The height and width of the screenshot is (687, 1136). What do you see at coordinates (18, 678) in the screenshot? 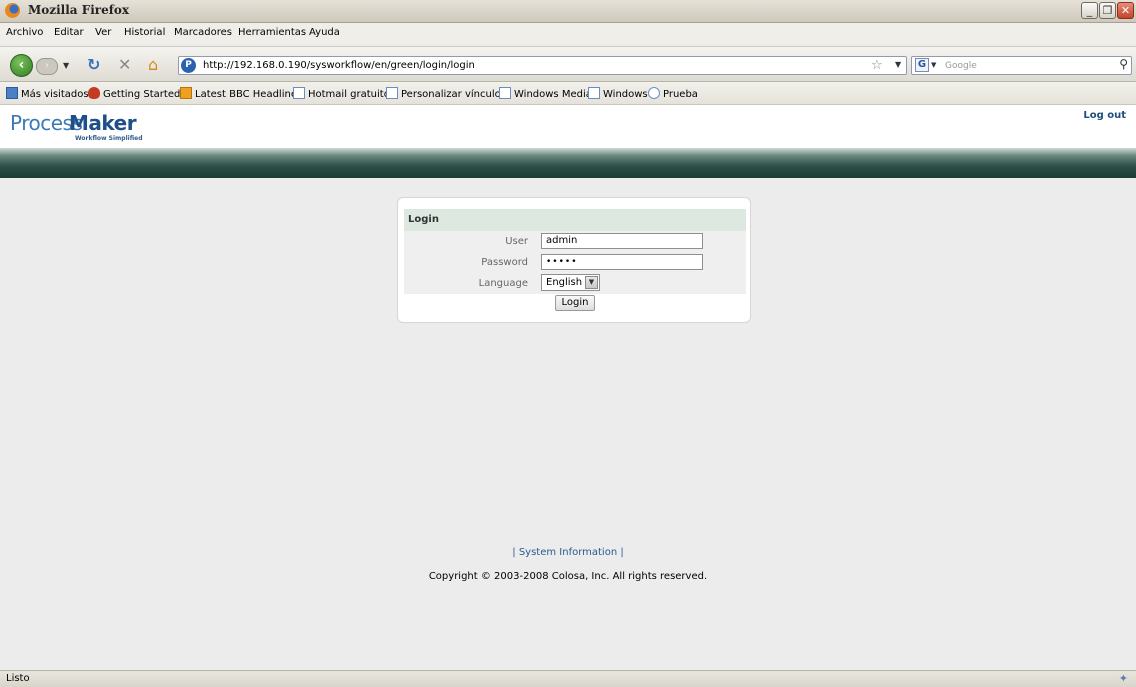
I see `status-text: Listo` at bounding box center [18, 678].